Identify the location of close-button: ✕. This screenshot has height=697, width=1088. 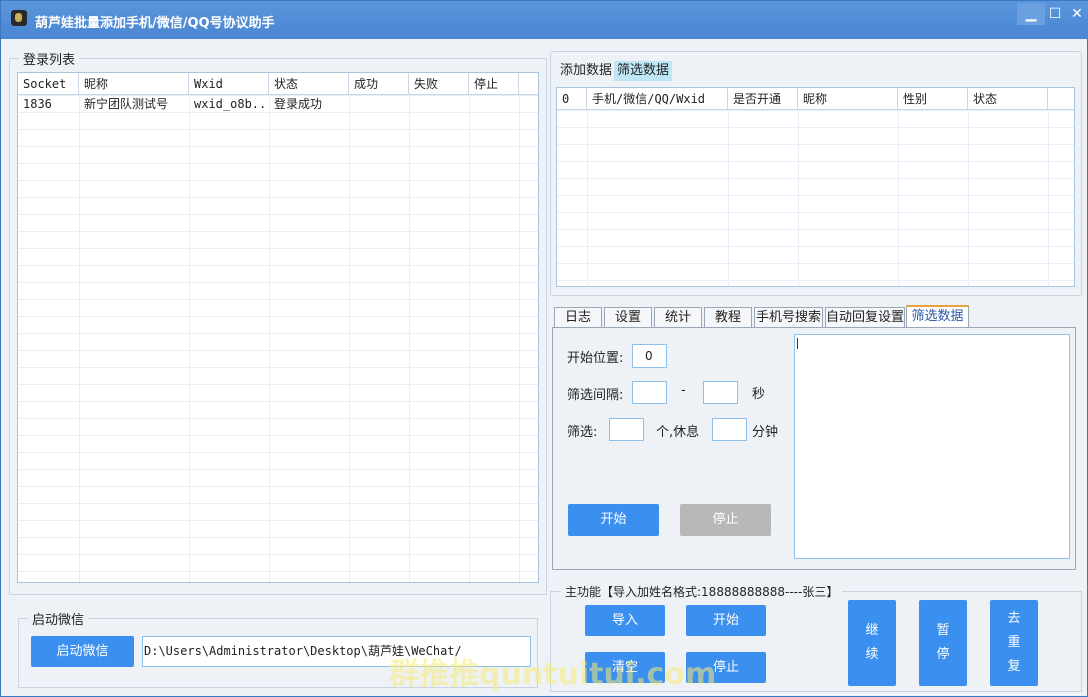
(1075, 14).